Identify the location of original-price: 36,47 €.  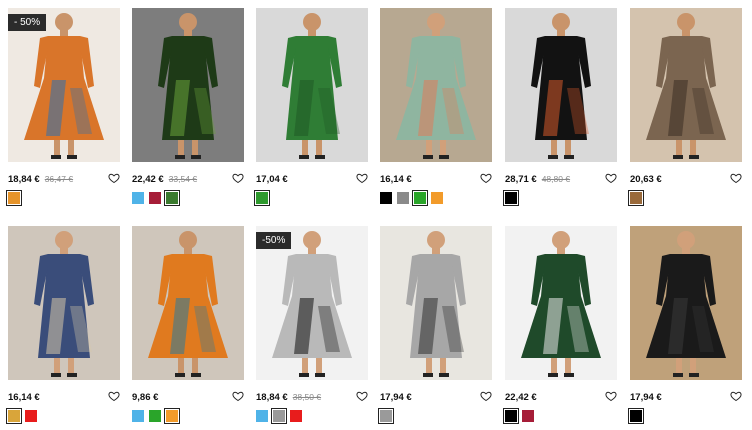
(59, 179).